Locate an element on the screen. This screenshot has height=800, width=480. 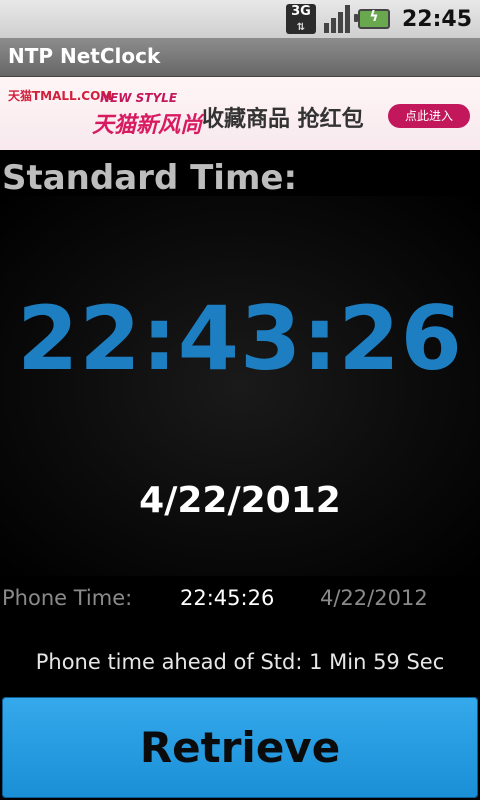
standard-time-label: Standard Time: is located at coordinates (150, 178).